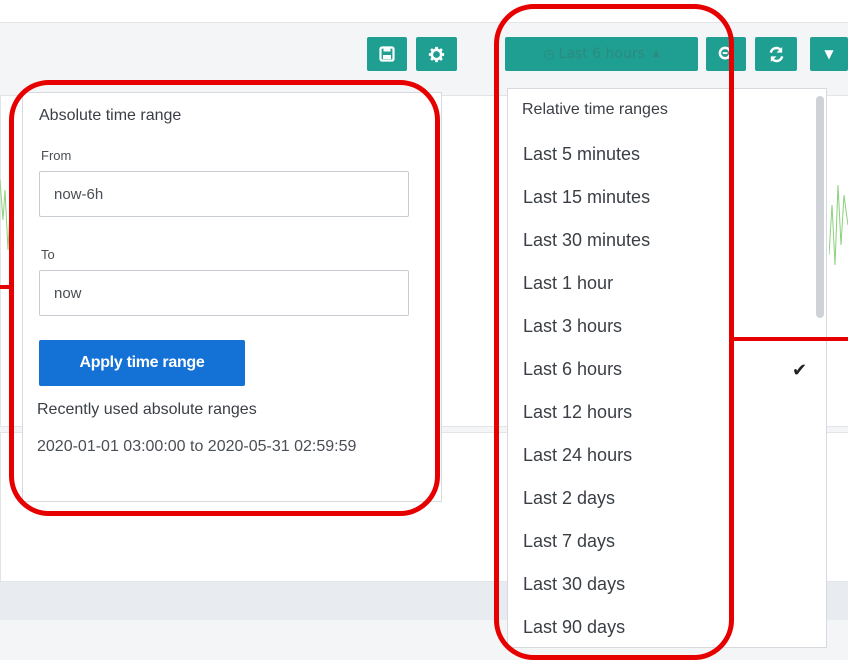 Image resolution: width=848 pixels, height=660 pixels. I want to click on relative-range-item: Last 3 hours, so click(572, 326).